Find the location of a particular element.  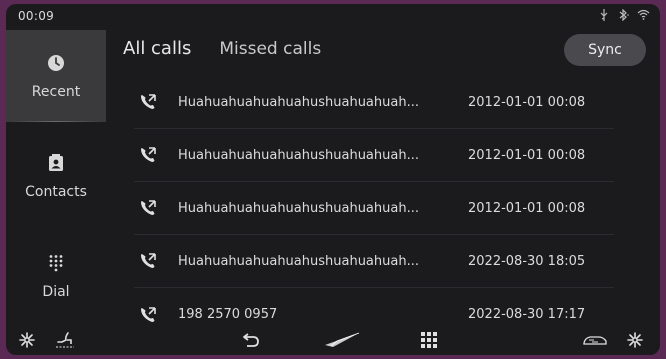

contact-card-icon is located at coordinates (56, 163).